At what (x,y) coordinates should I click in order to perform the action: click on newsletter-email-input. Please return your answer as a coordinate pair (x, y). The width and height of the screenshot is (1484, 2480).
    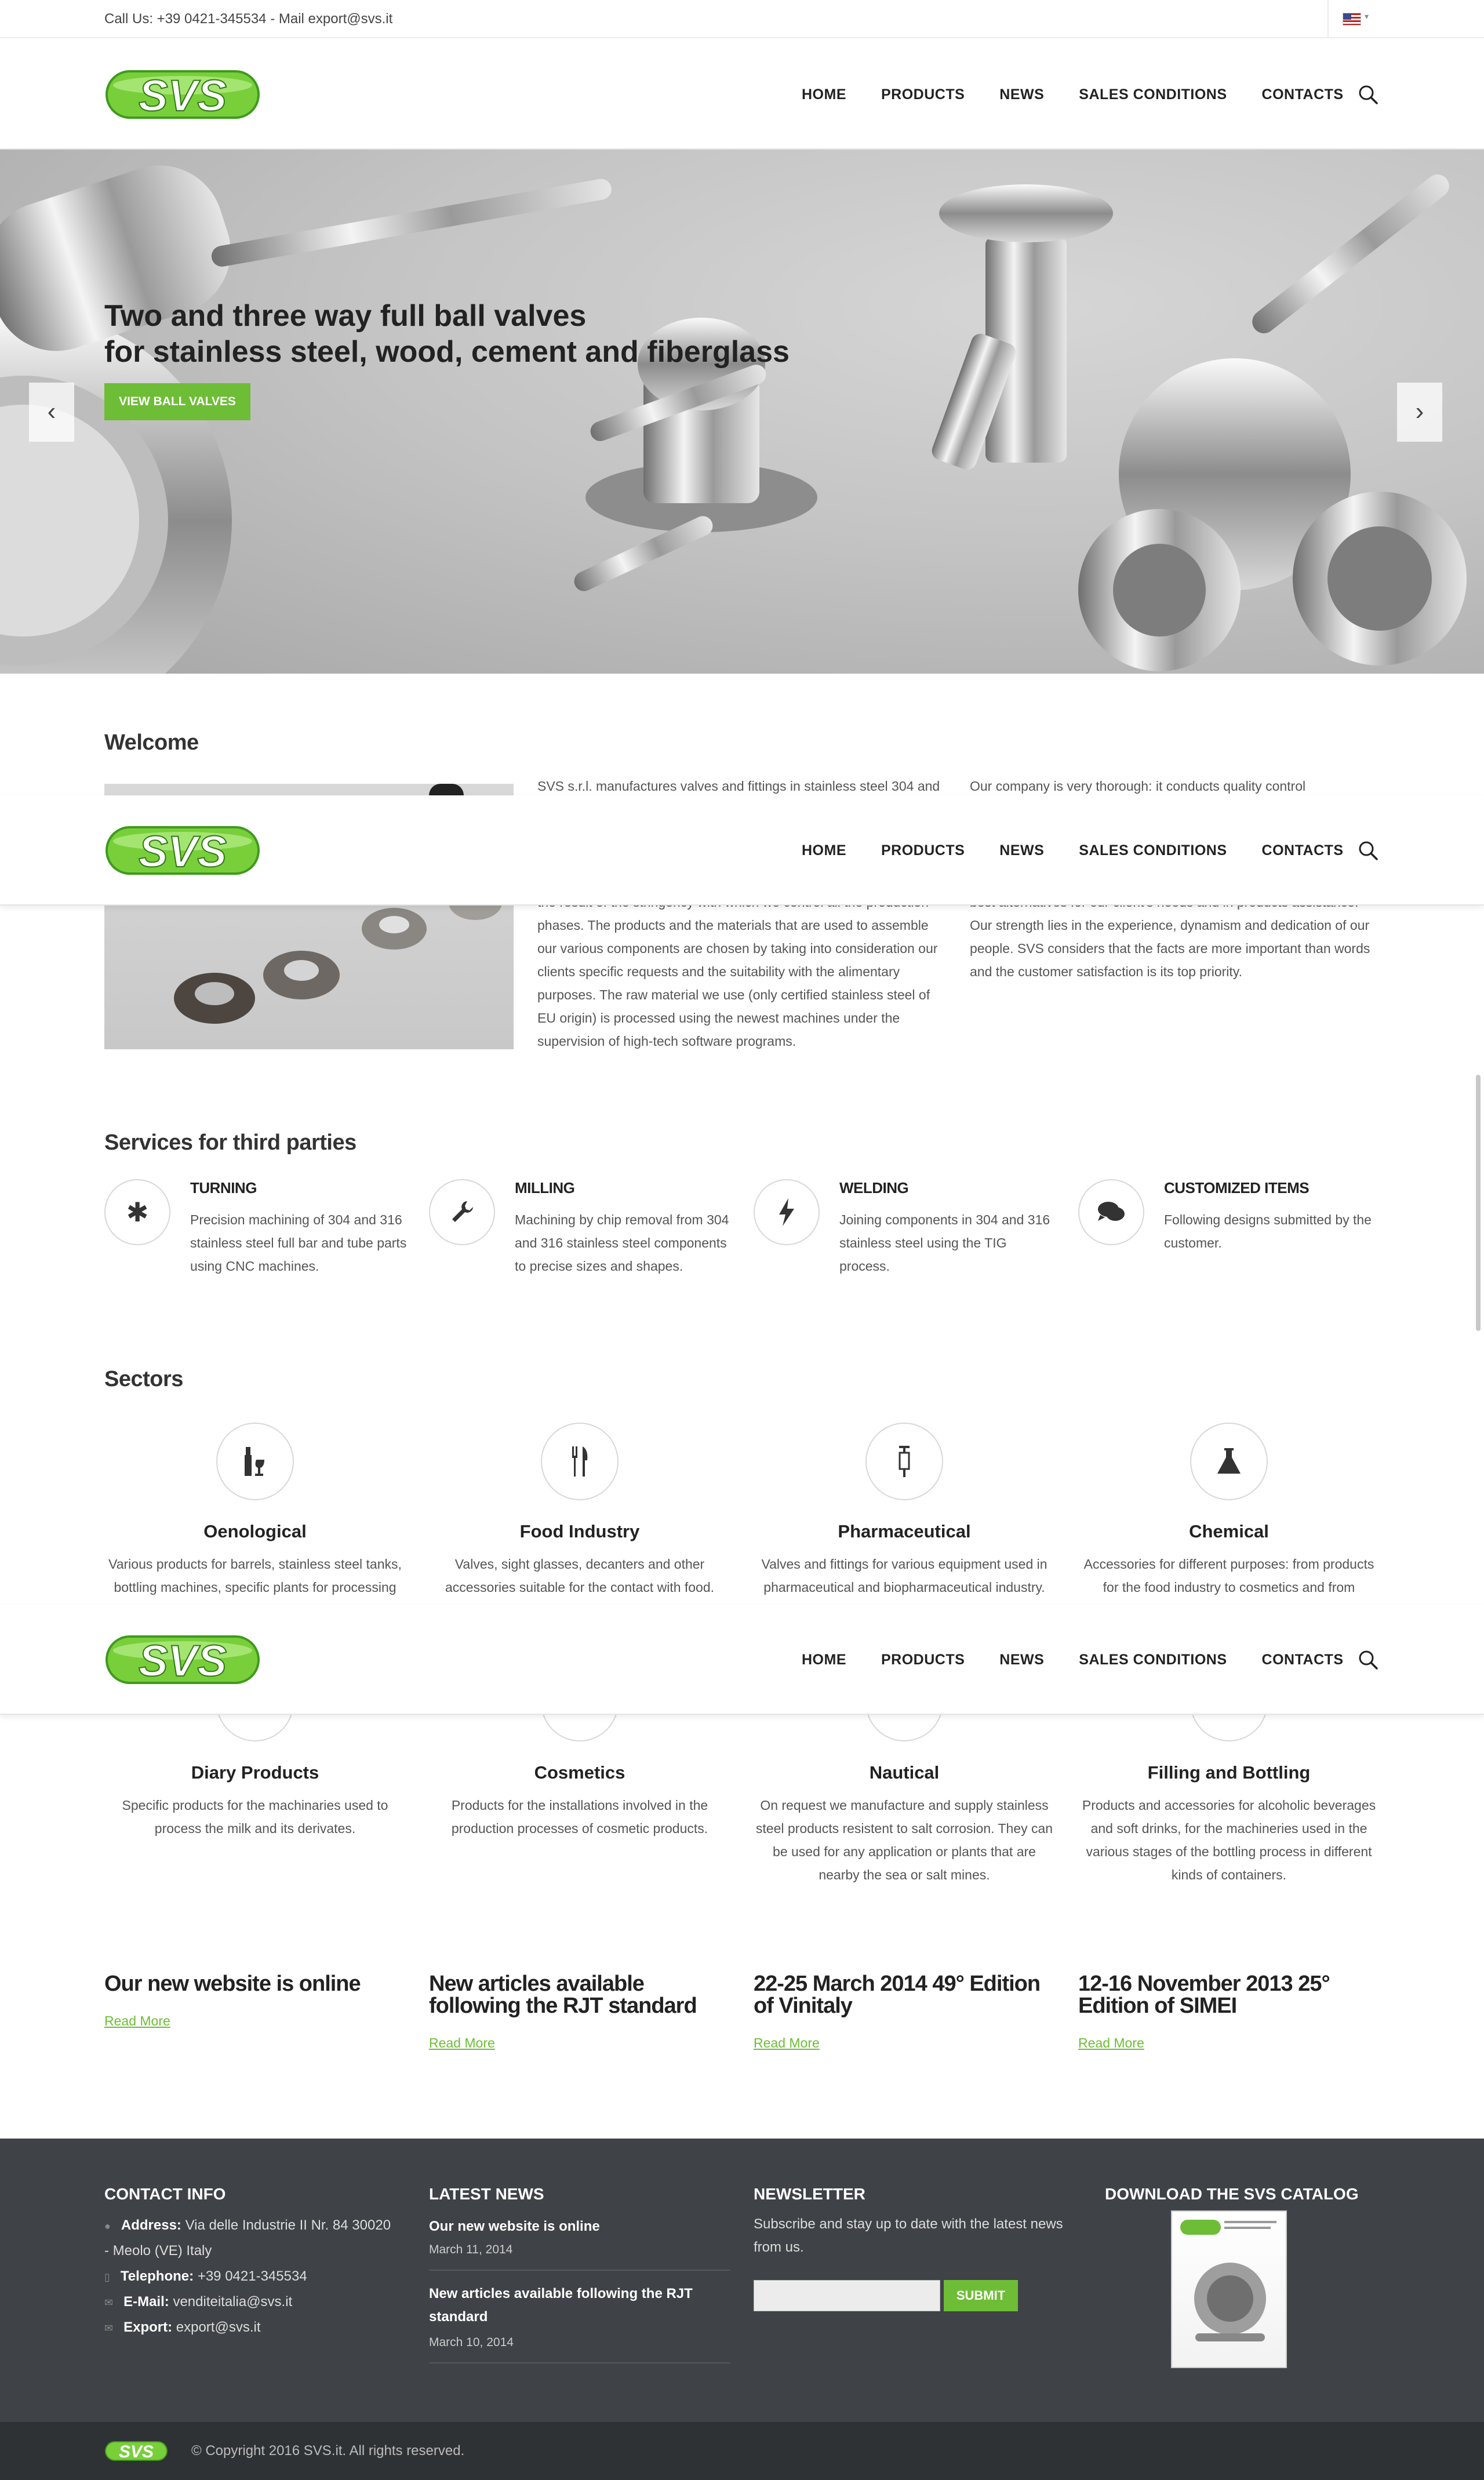
    Looking at the image, I should click on (847, 2295).